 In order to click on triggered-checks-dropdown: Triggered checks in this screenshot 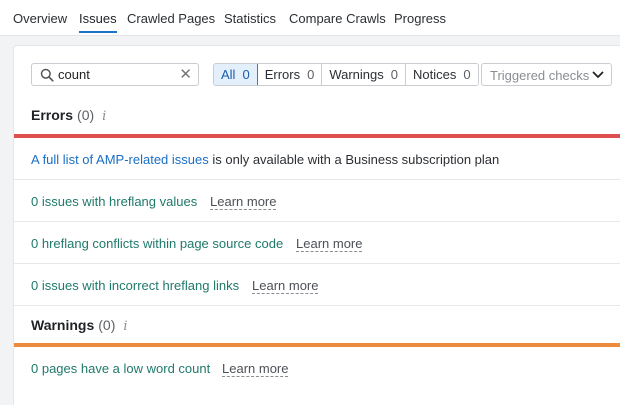, I will do `click(546, 74)`.